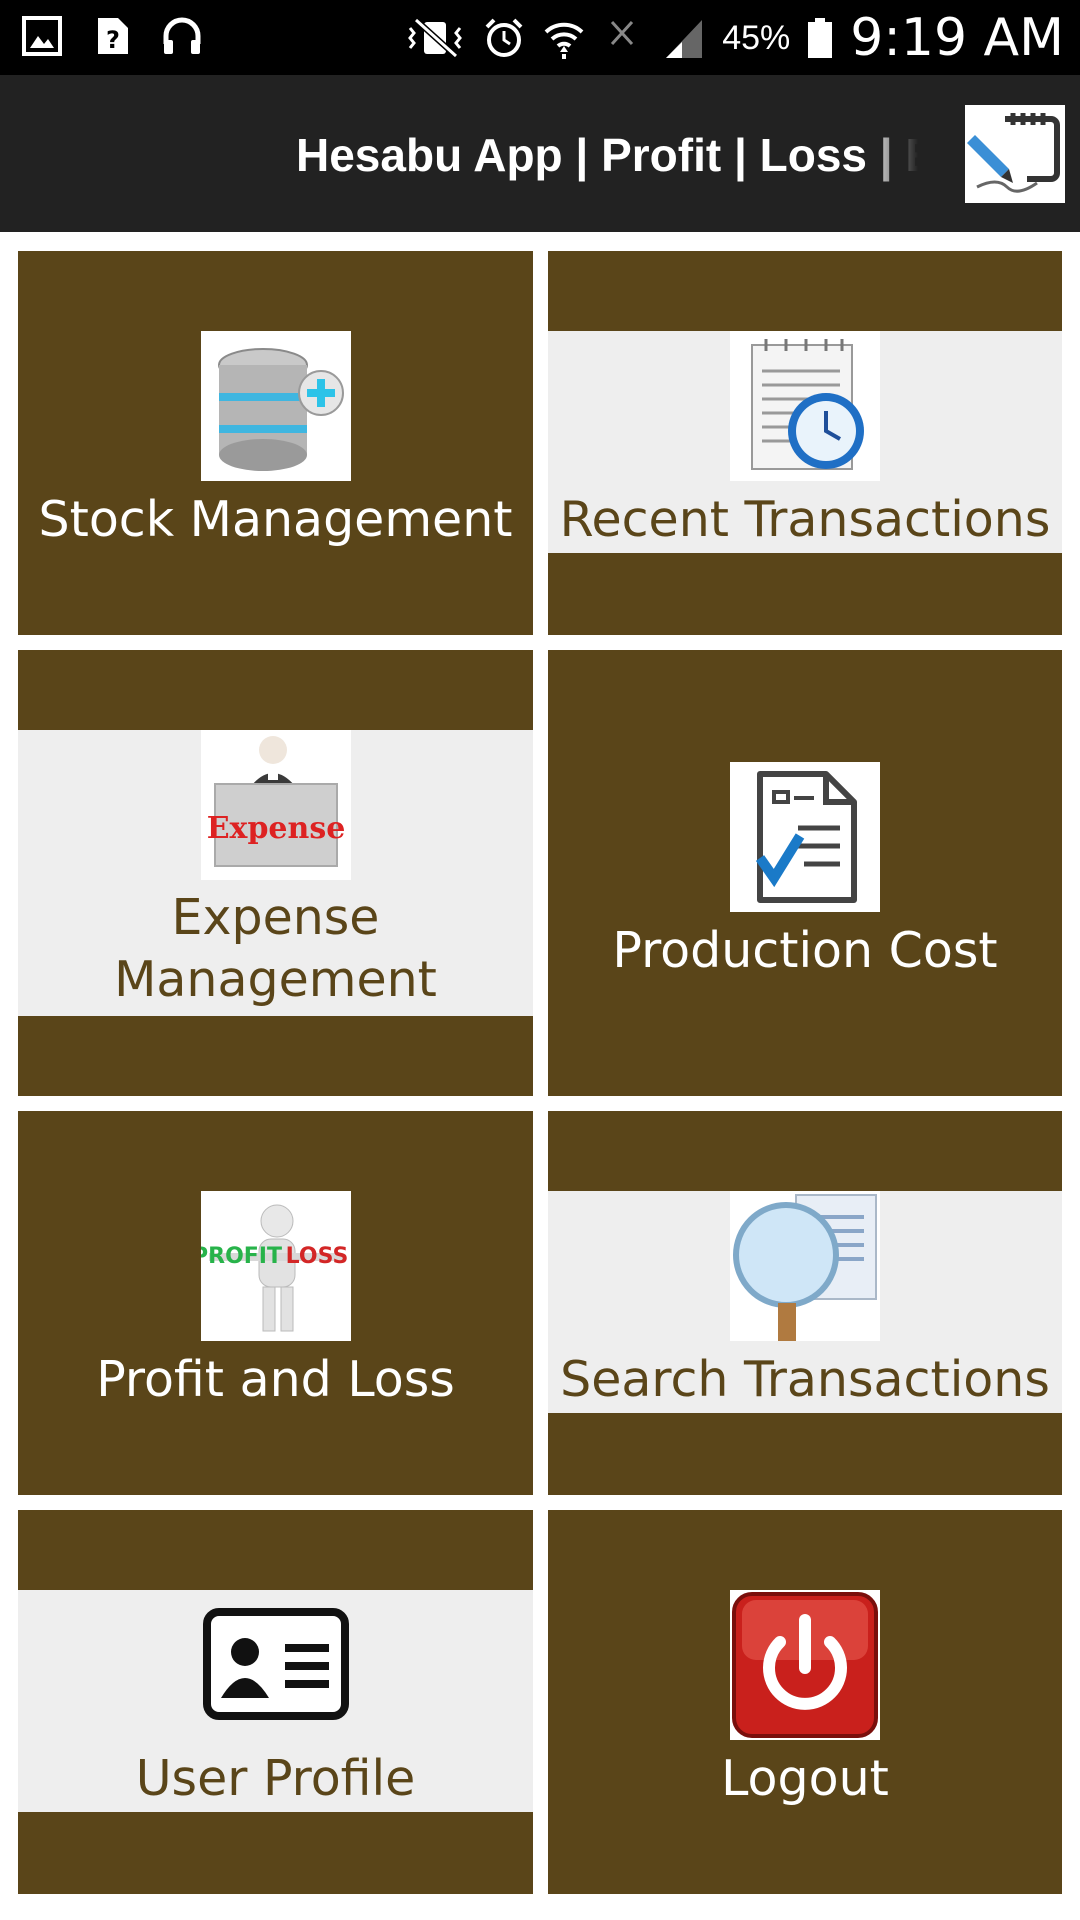  Describe the element at coordinates (276, 1665) in the screenshot. I see `id-card-icon` at that location.